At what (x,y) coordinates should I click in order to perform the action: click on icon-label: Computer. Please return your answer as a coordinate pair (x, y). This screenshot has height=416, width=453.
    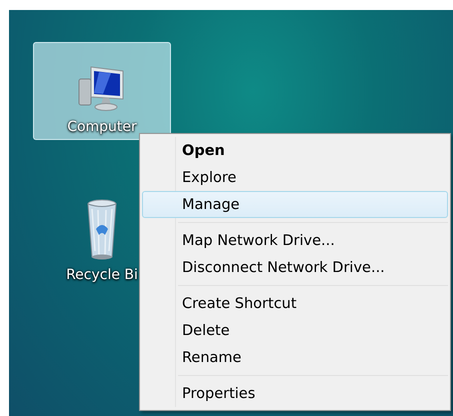
    Looking at the image, I should click on (102, 127).